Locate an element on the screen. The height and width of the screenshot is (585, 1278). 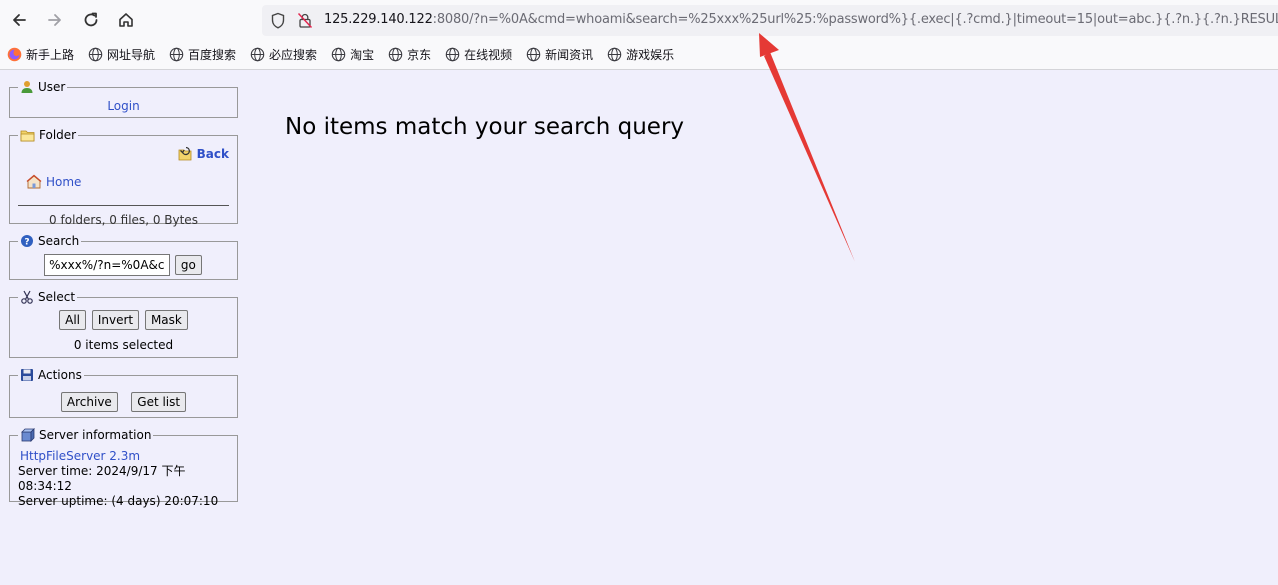
server-legend: Server information is located at coordinates (85, 435).